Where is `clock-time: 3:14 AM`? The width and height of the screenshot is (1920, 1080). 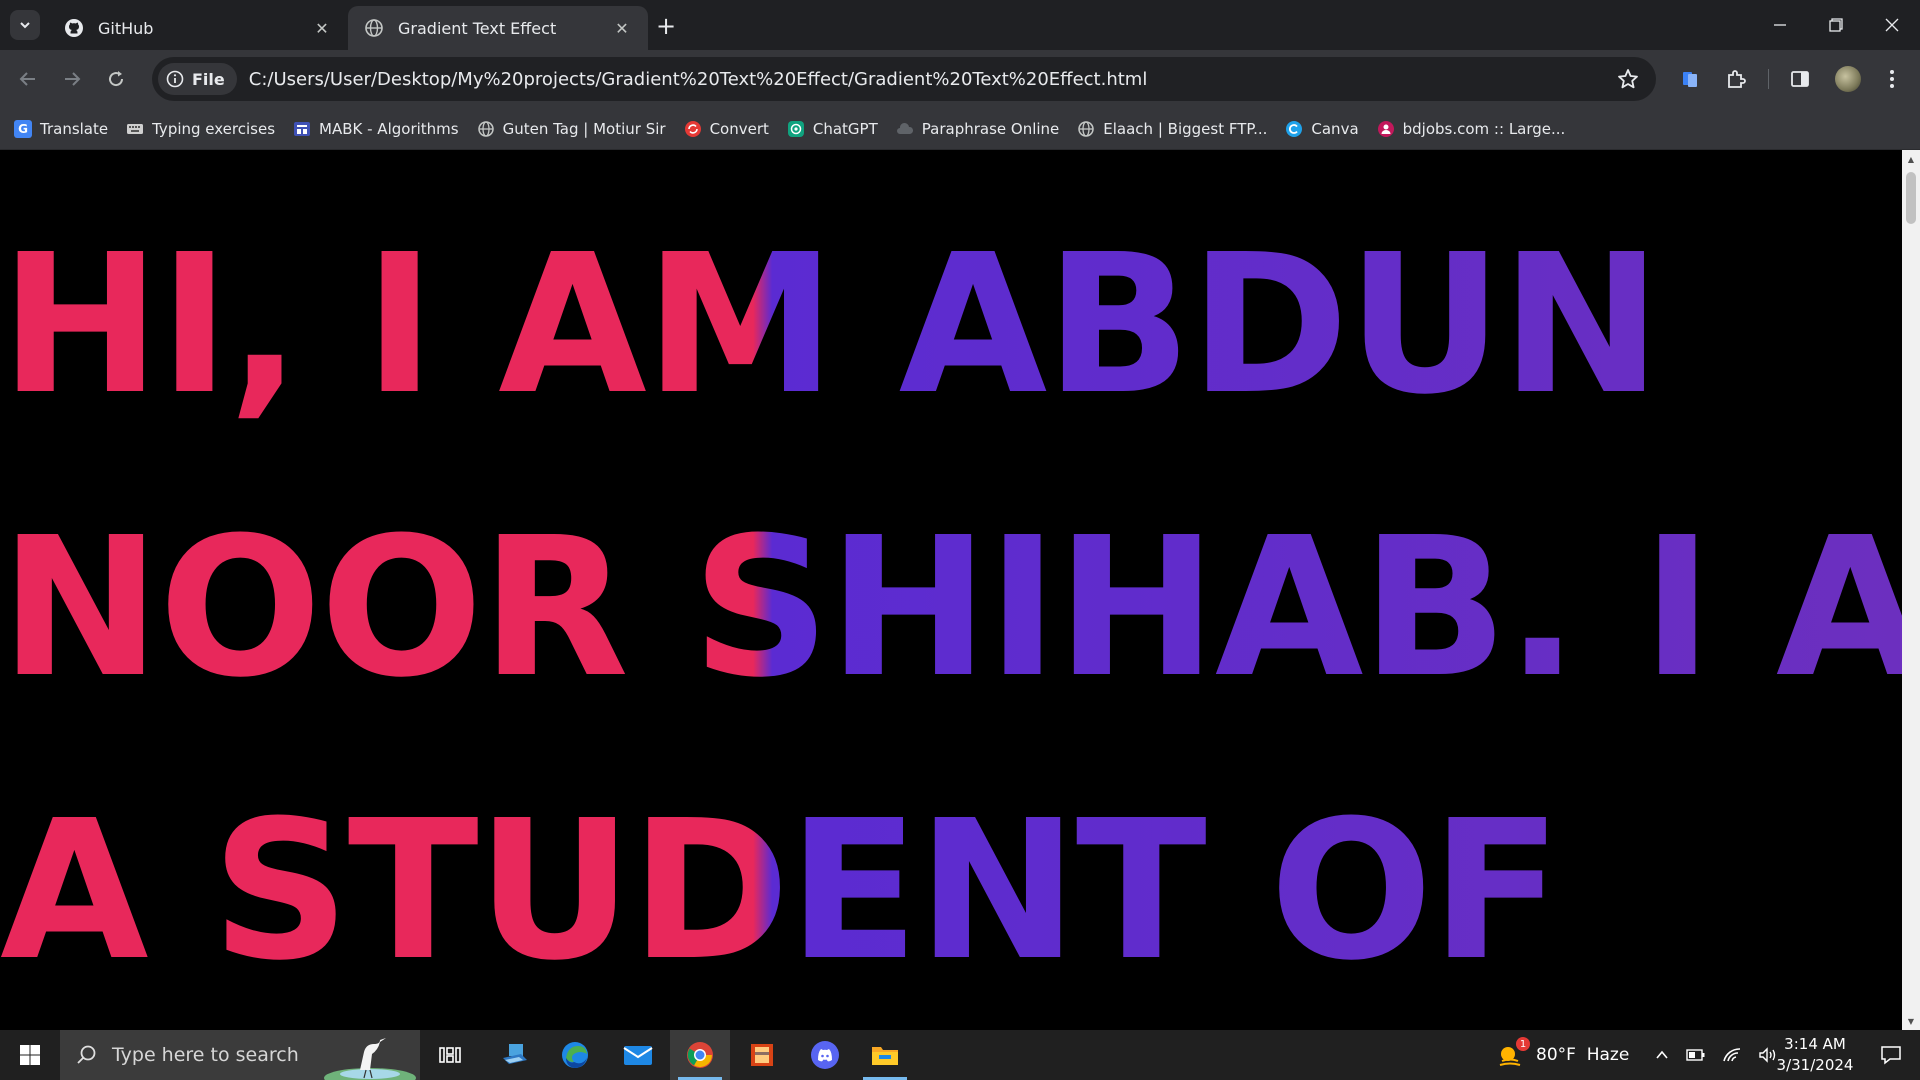
clock-time: 3:14 AM is located at coordinates (1815, 1044).